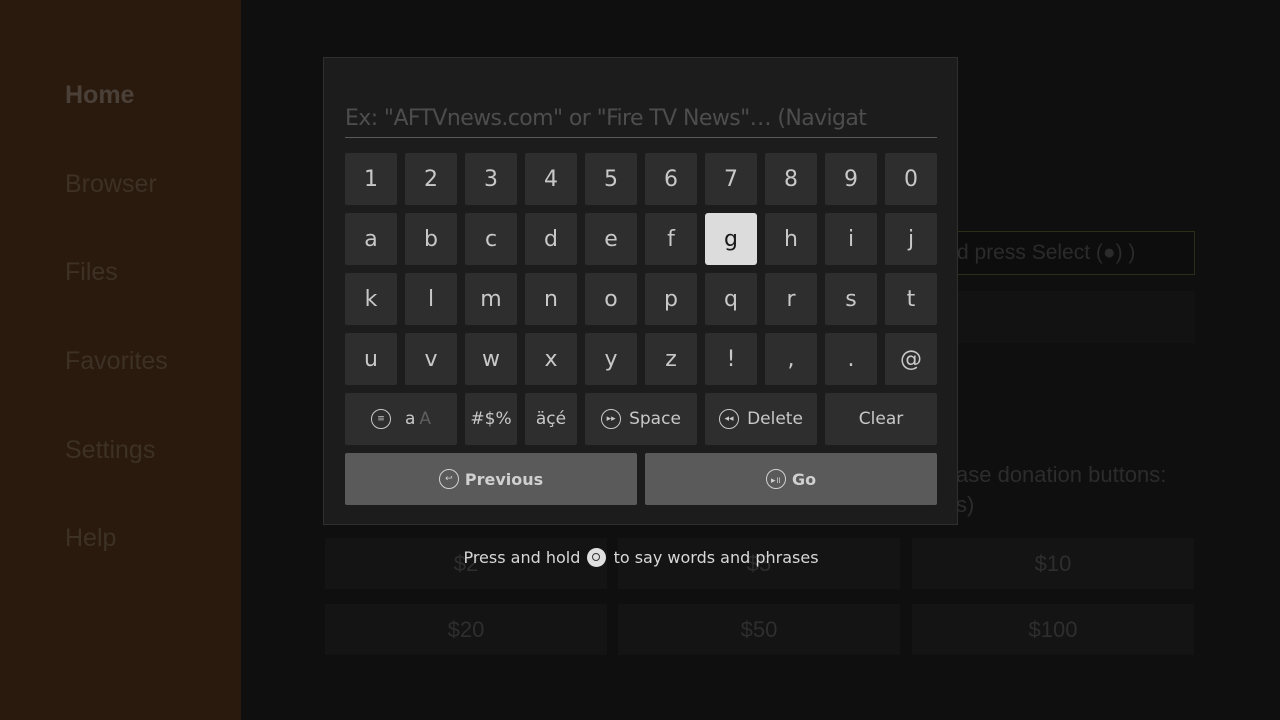 The width and height of the screenshot is (1280, 720). Describe the element at coordinates (911, 299) in the screenshot. I see `key-t: t` at that location.